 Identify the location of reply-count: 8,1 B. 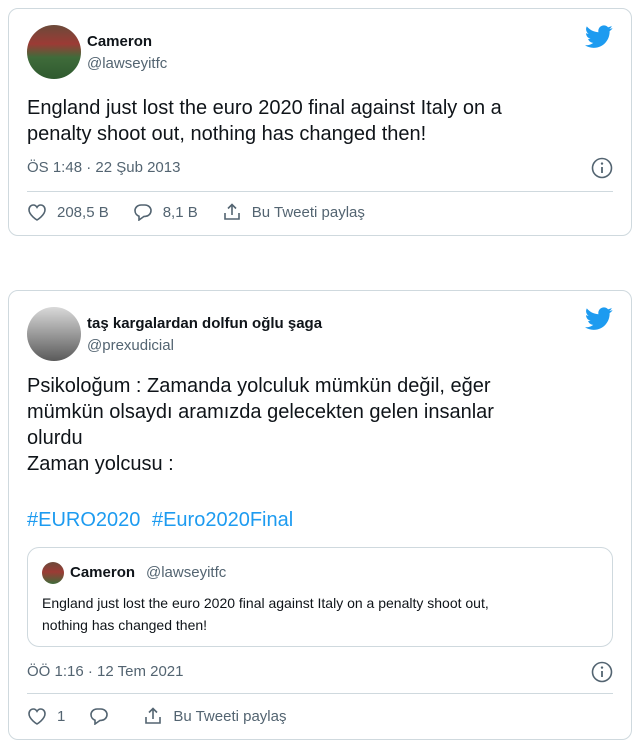
(180, 212).